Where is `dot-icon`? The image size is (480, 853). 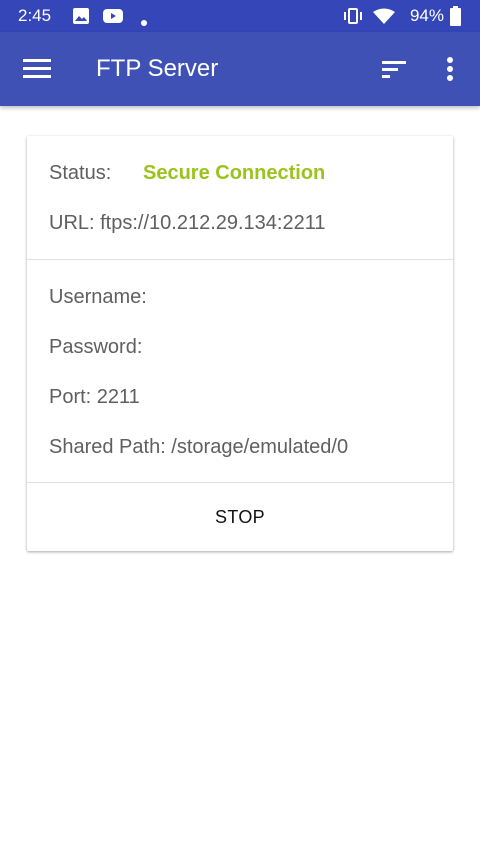 dot-icon is located at coordinates (144, 22).